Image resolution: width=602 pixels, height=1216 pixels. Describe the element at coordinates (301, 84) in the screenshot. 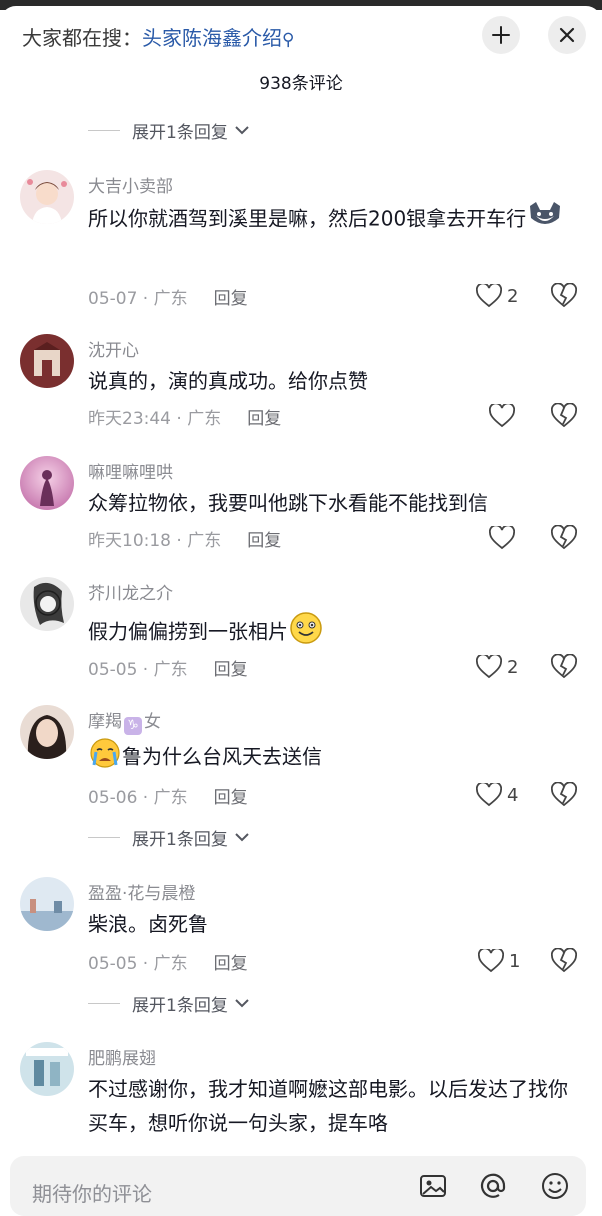

I see `comment-count: 938条评论` at that location.